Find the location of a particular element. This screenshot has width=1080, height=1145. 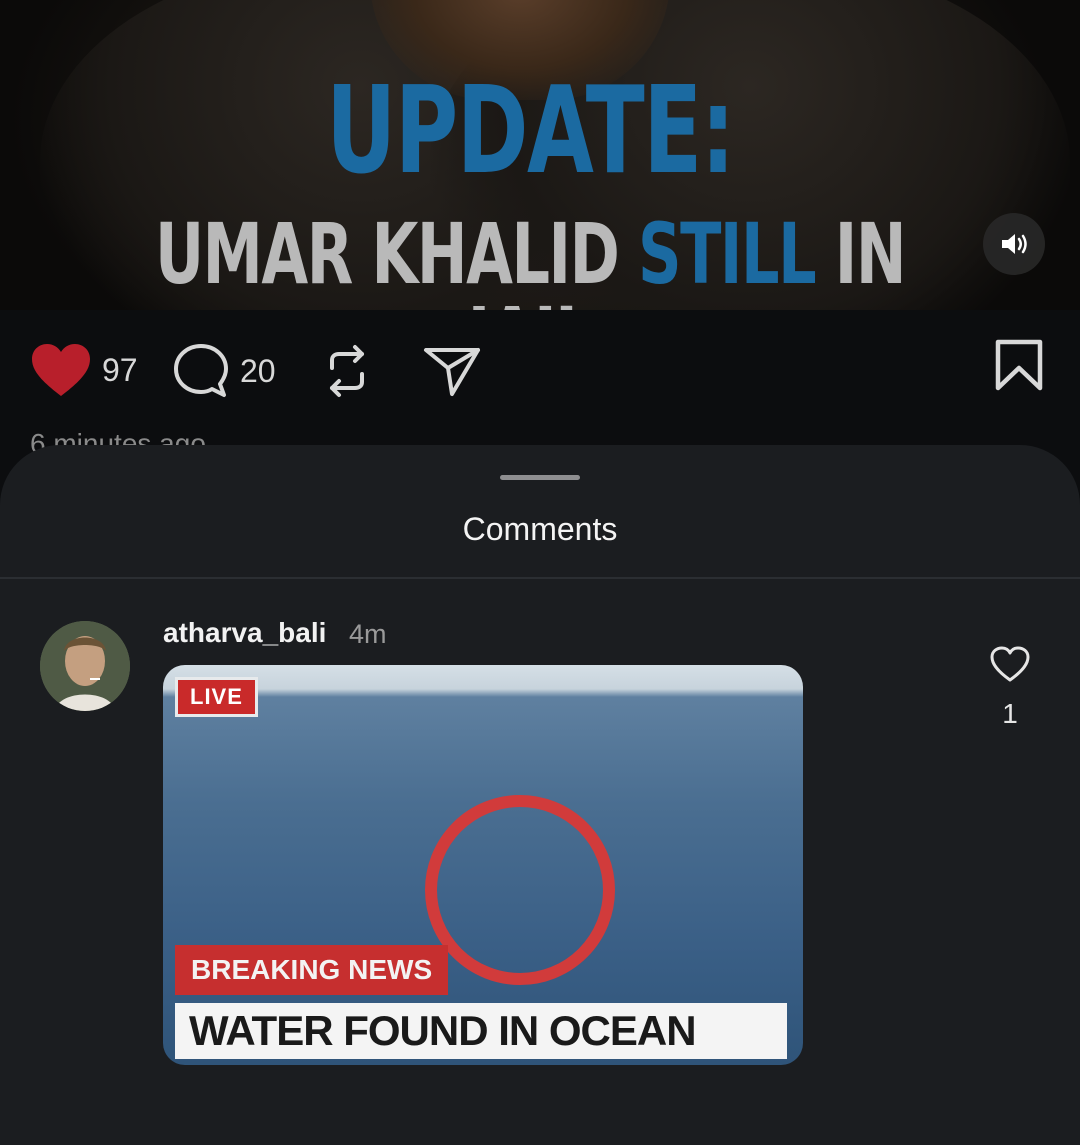

share-button is located at coordinates (452, 371).